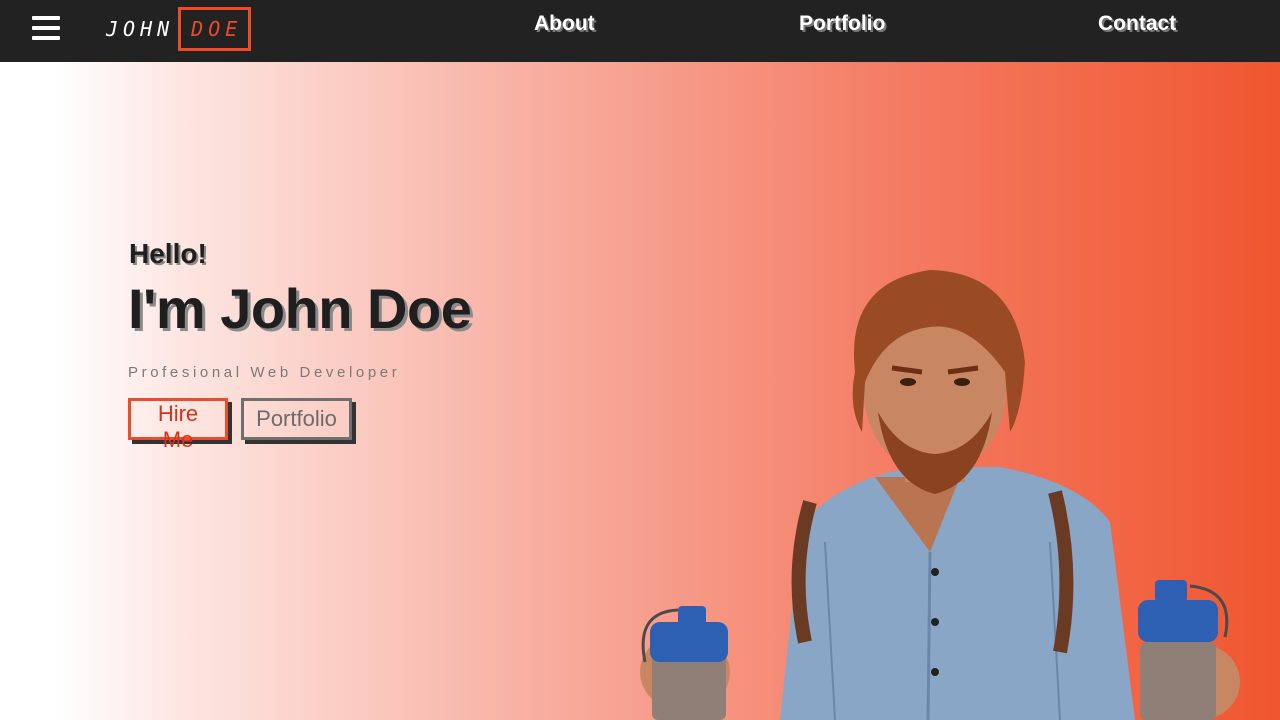 This screenshot has width=1280, height=720. What do you see at coordinates (215, 29) in the screenshot?
I see `logo-last-name: DOE` at bounding box center [215, 29].